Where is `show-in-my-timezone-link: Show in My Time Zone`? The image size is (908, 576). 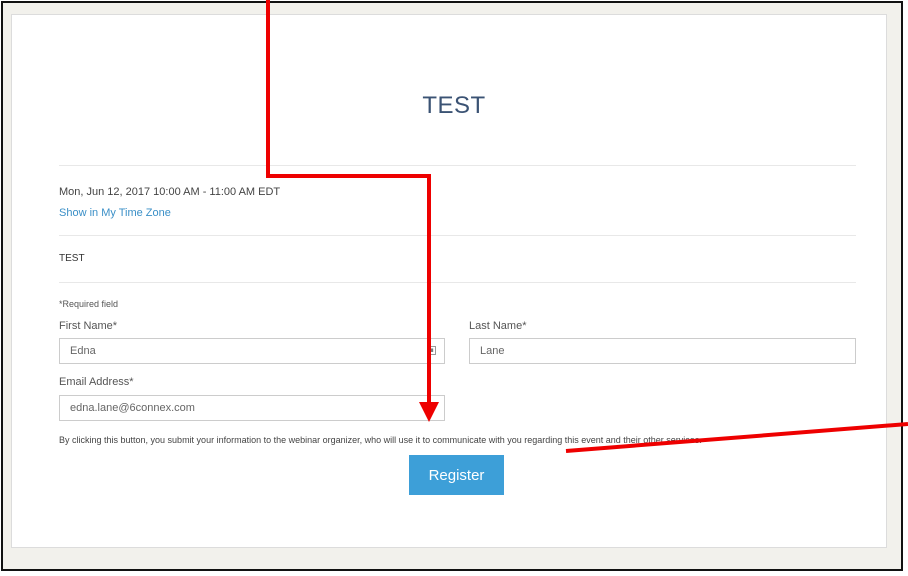 show-in-my-timezone-link: Show in My Time Zone is located at coordinates (115, 213).